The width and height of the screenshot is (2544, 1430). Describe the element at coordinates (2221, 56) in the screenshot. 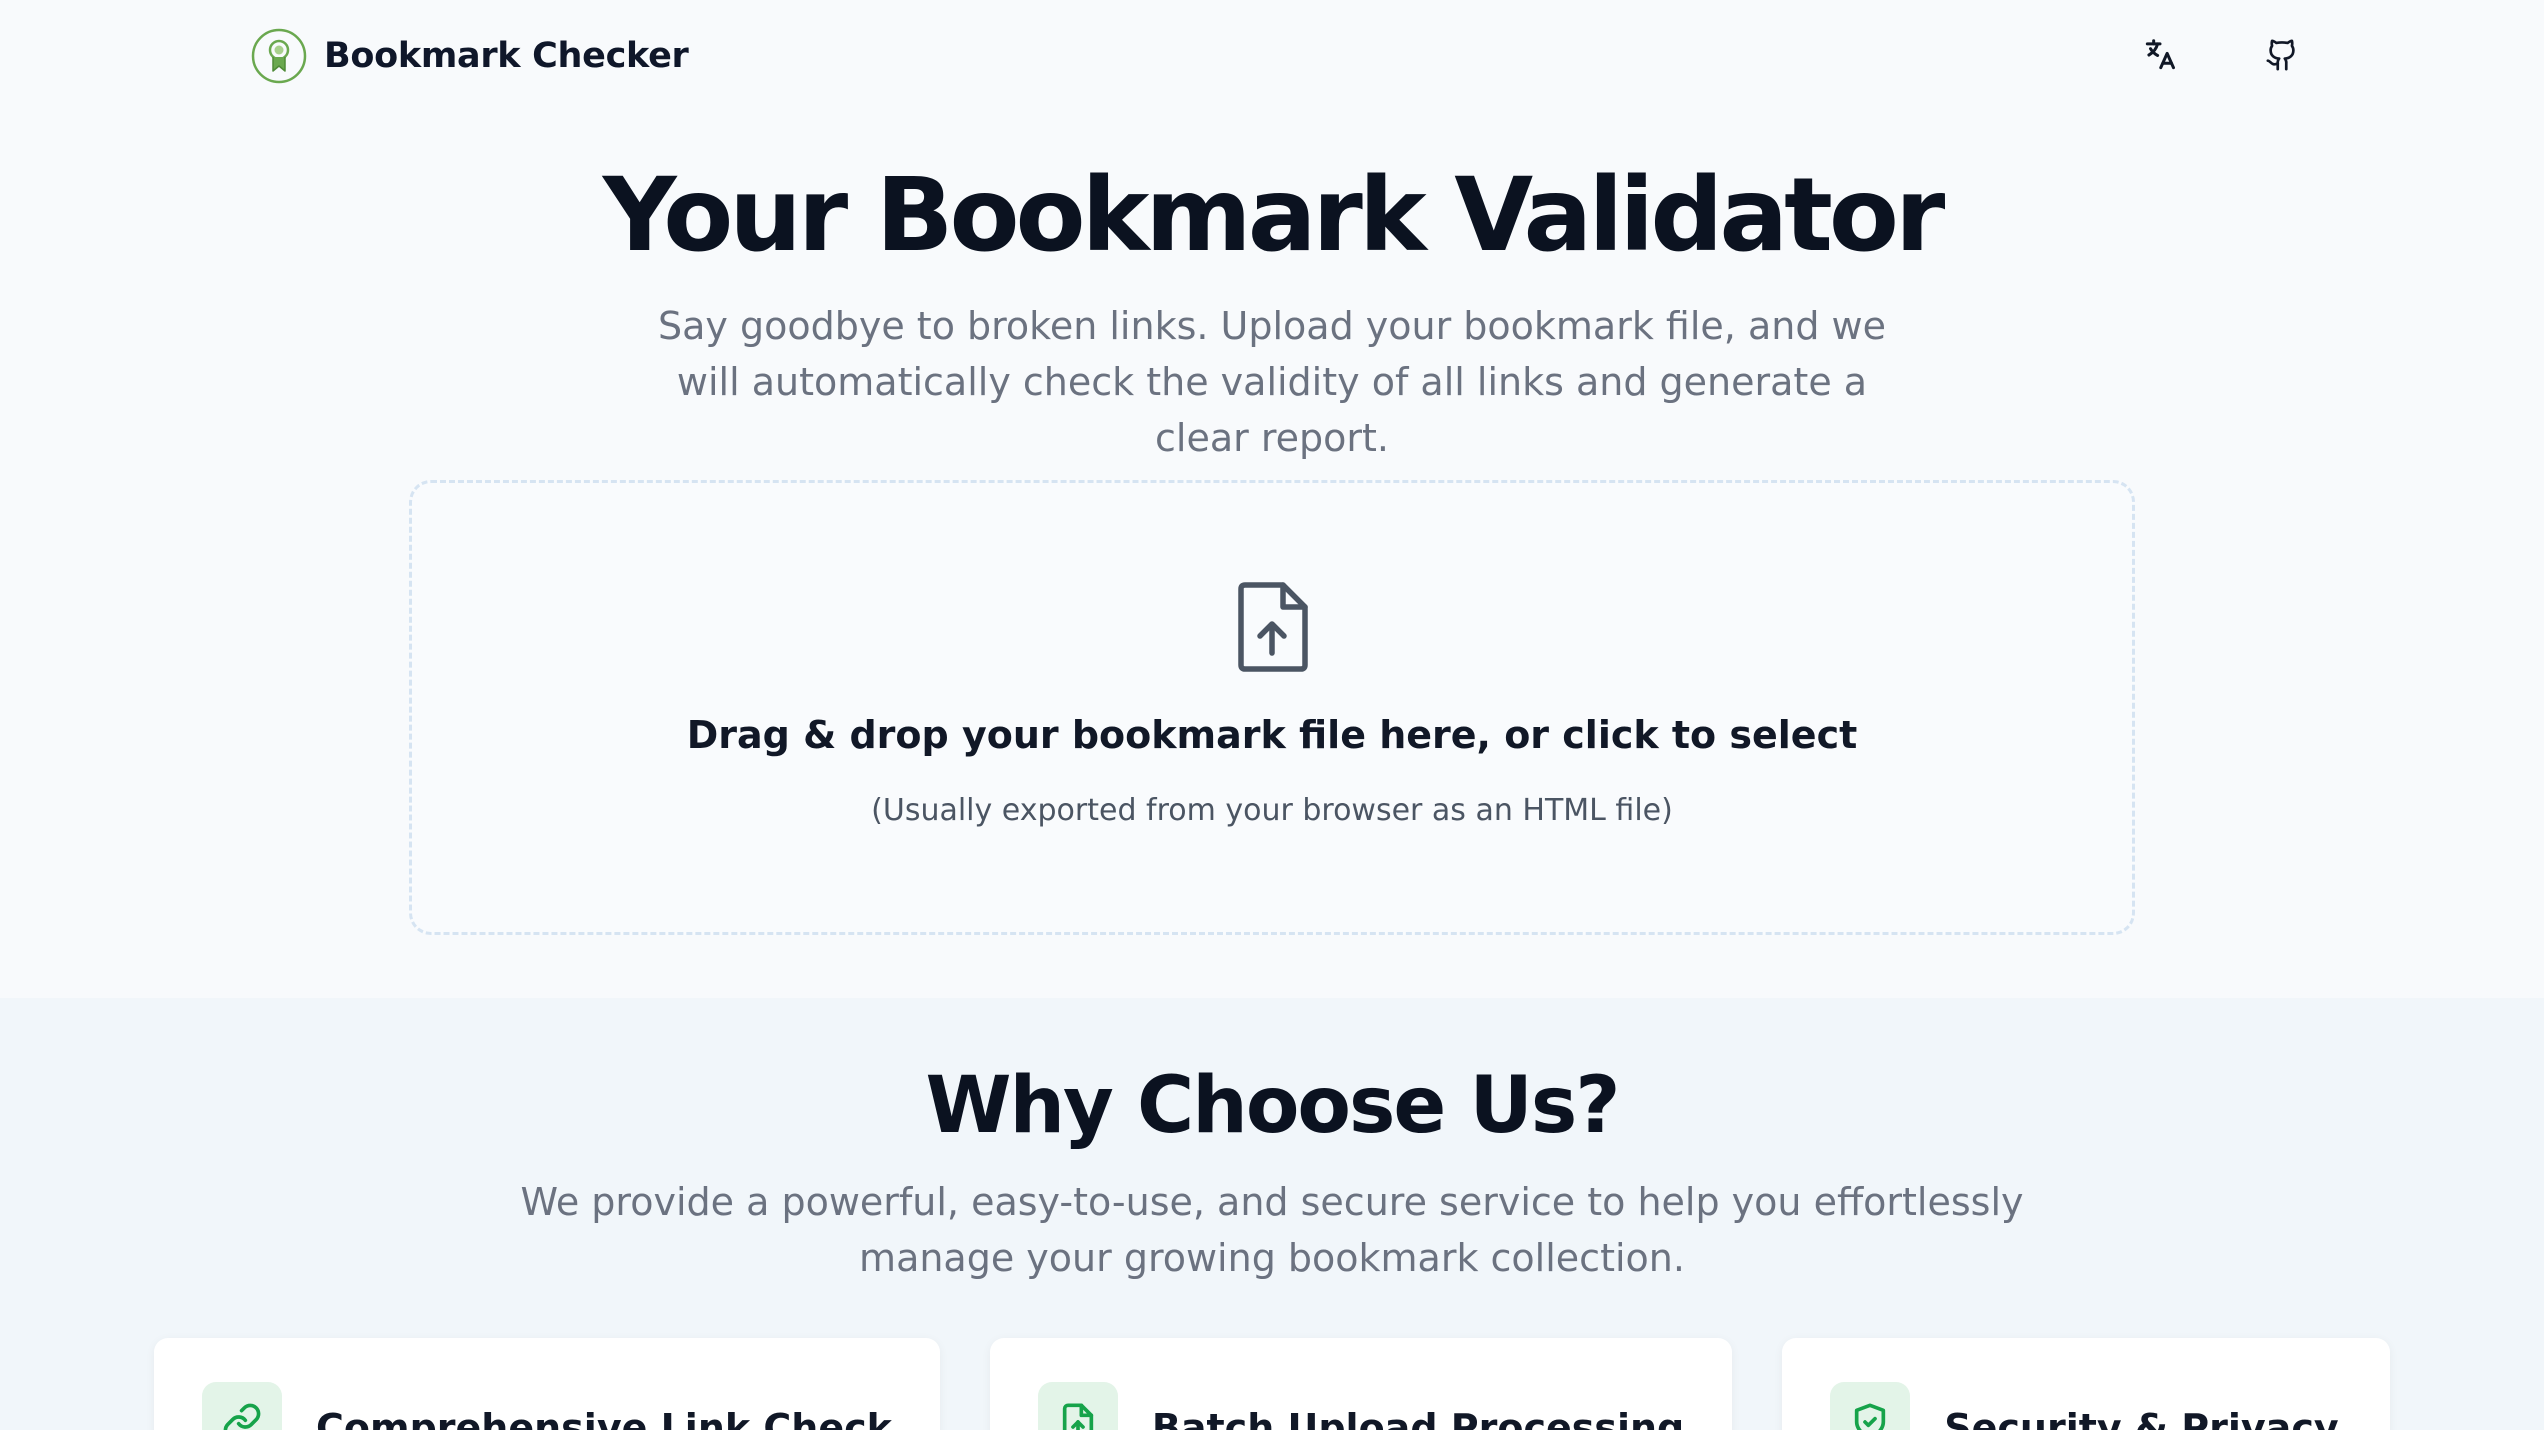

I see `header-actions` at that location.